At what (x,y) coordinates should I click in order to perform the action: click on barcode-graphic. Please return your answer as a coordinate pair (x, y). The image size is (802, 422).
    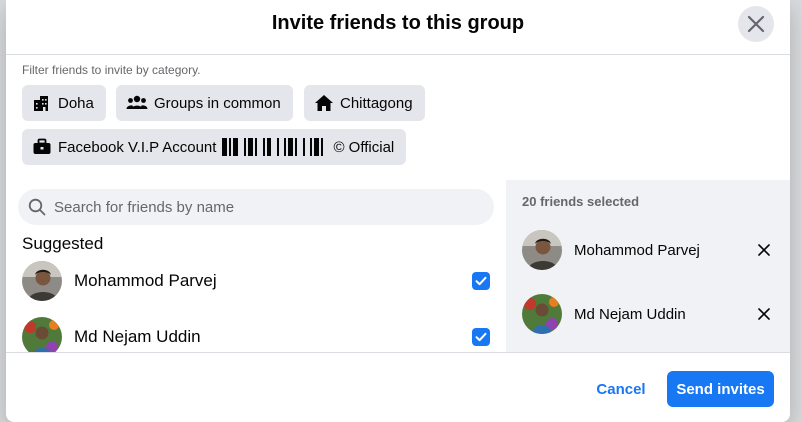
    Looking at the image, I should click on (273, 147).